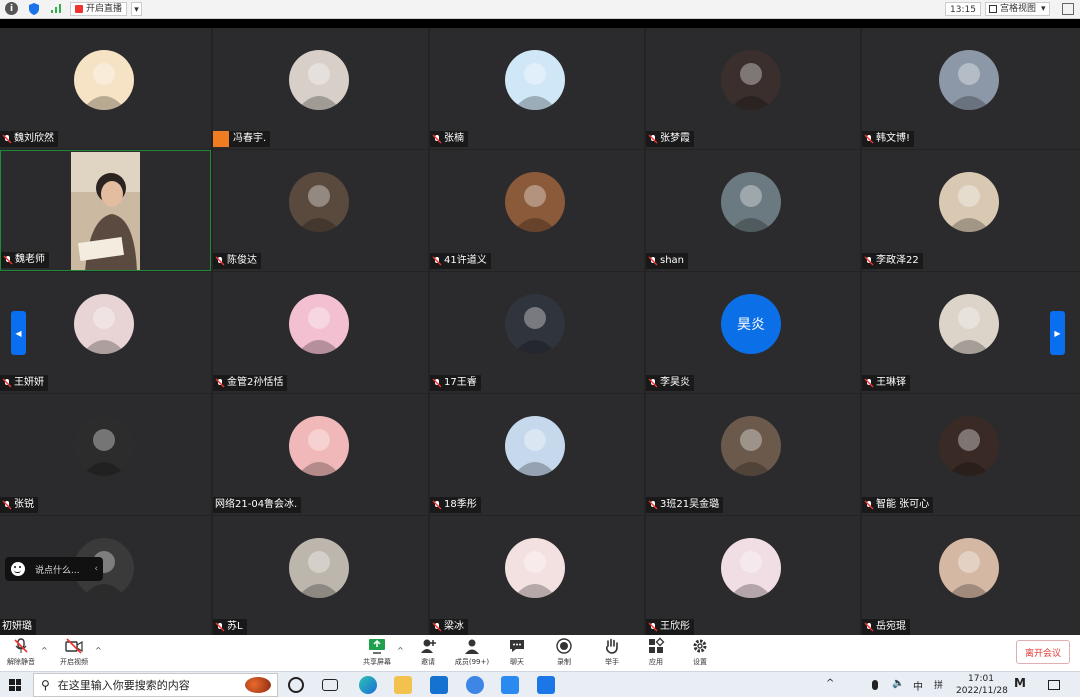 Image resolution: width=1080 pixels, height=697 pixels. Describe the element at coordinates (105, 332) in the screenshot. I see `participant-tile: 王妍妍` at that location.